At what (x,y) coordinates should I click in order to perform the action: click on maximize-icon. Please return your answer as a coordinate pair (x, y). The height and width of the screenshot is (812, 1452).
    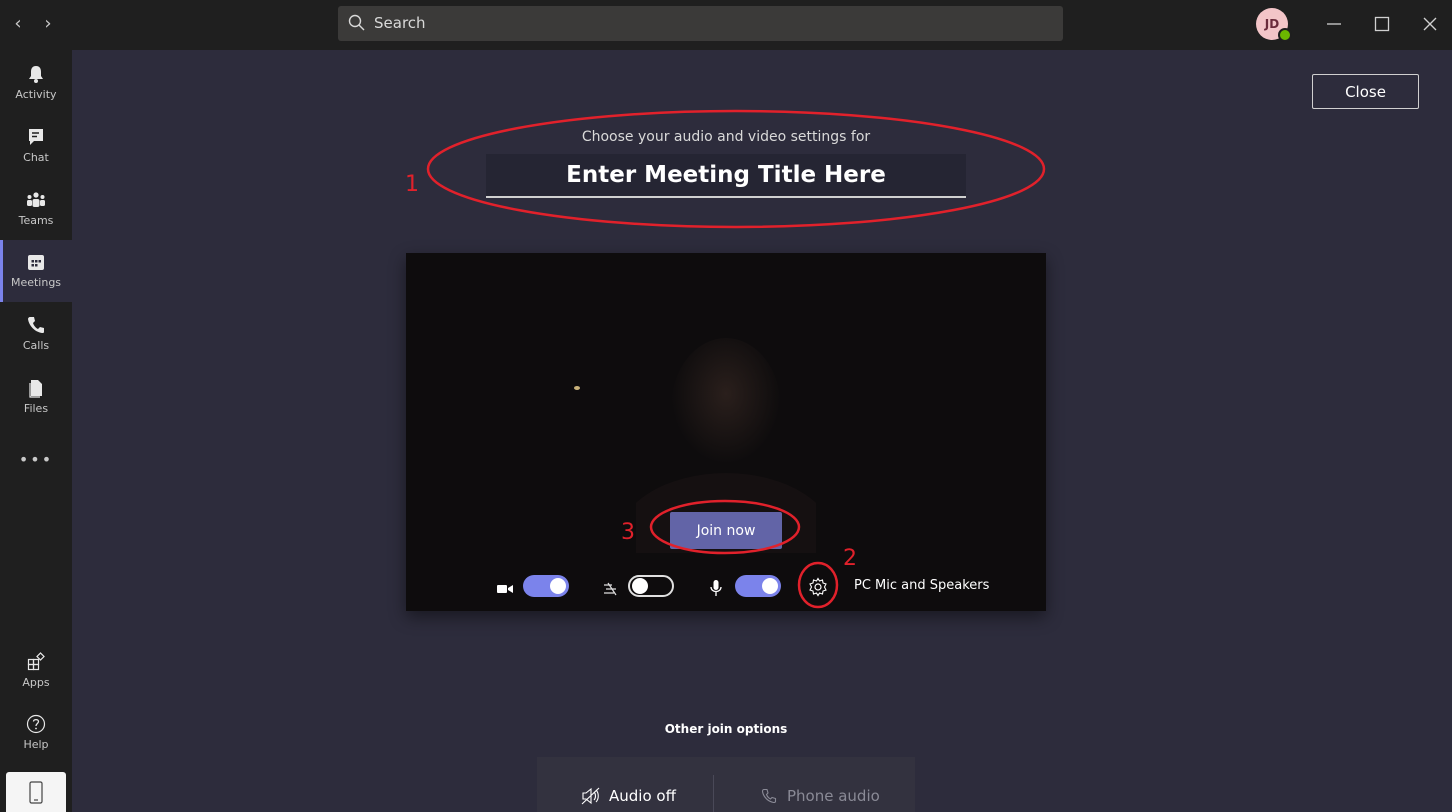
    Looking at the image, I should click on (1382, 24).